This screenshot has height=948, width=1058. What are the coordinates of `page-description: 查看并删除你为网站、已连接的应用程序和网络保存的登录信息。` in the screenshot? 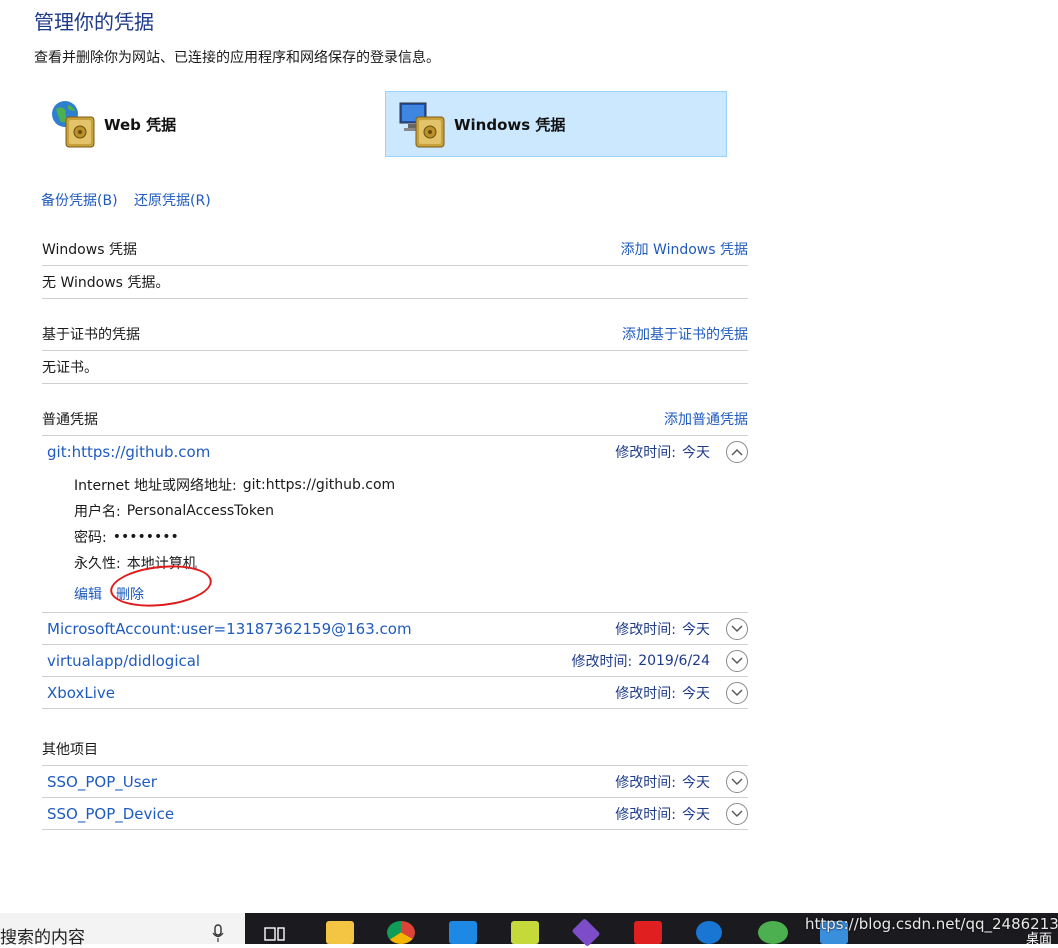 It's located at (237, 58).